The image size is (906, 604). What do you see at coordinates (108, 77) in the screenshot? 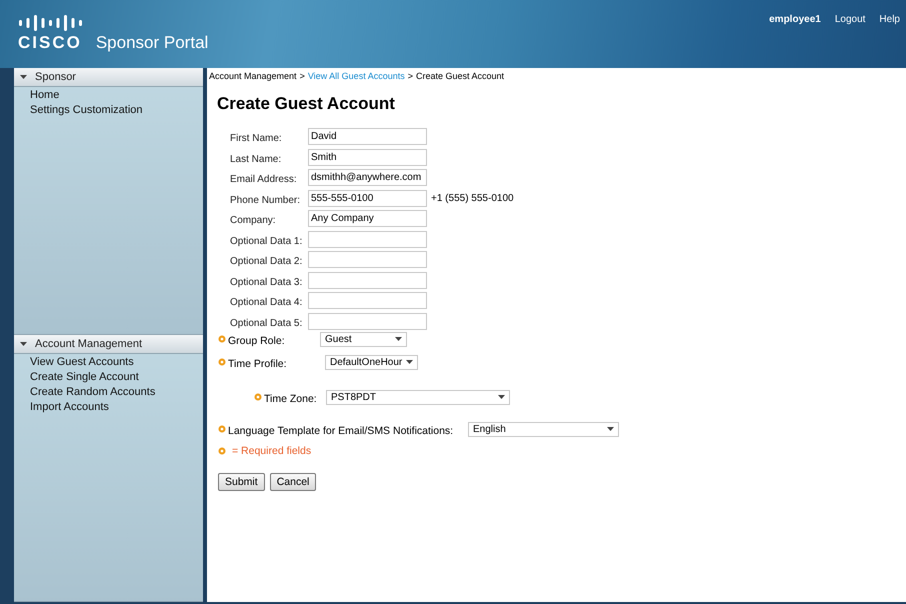
I see `section-header: Sponsor` at bounding box center [108, 77].